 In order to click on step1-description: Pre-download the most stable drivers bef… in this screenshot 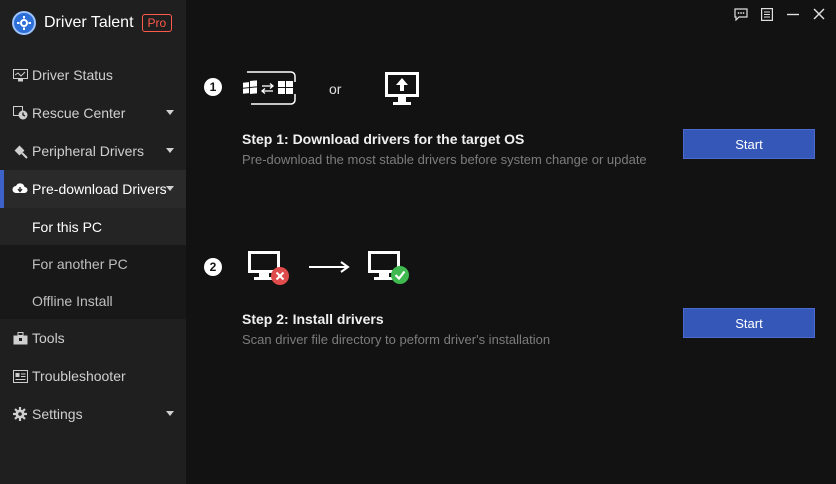, I will do `click(444, 159)`.